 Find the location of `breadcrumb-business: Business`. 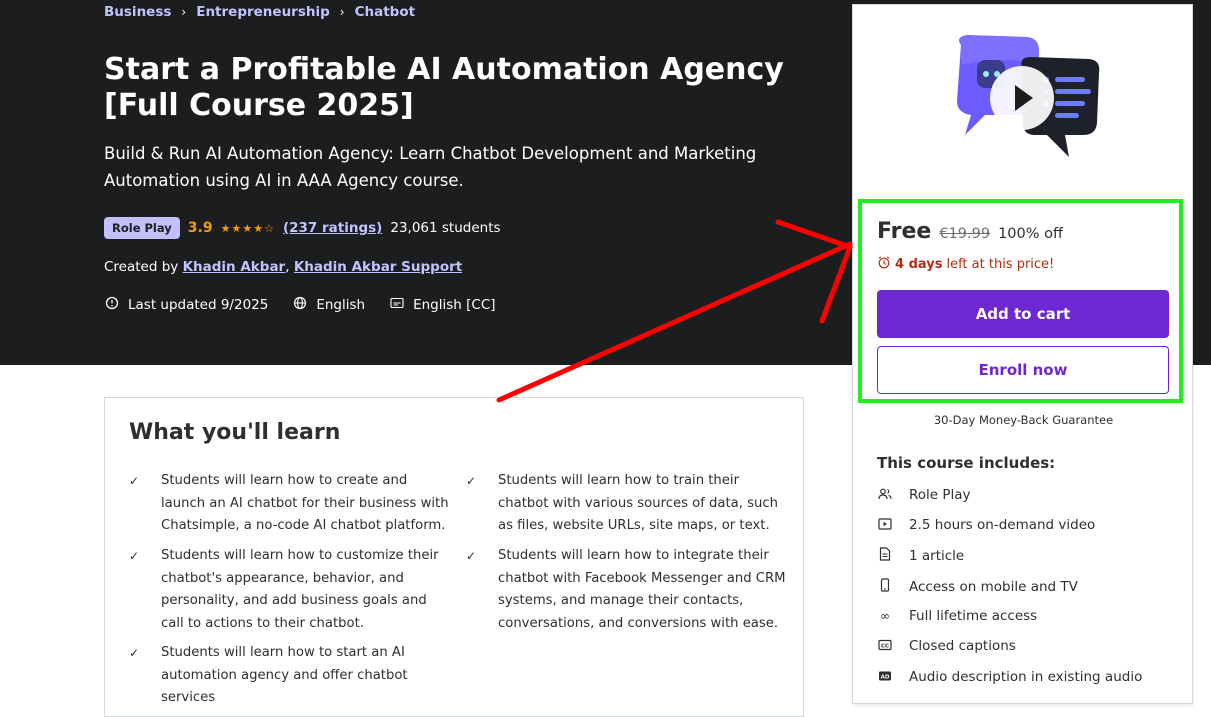

breadcrumb-business: Business is located at coordinates (137, 12).